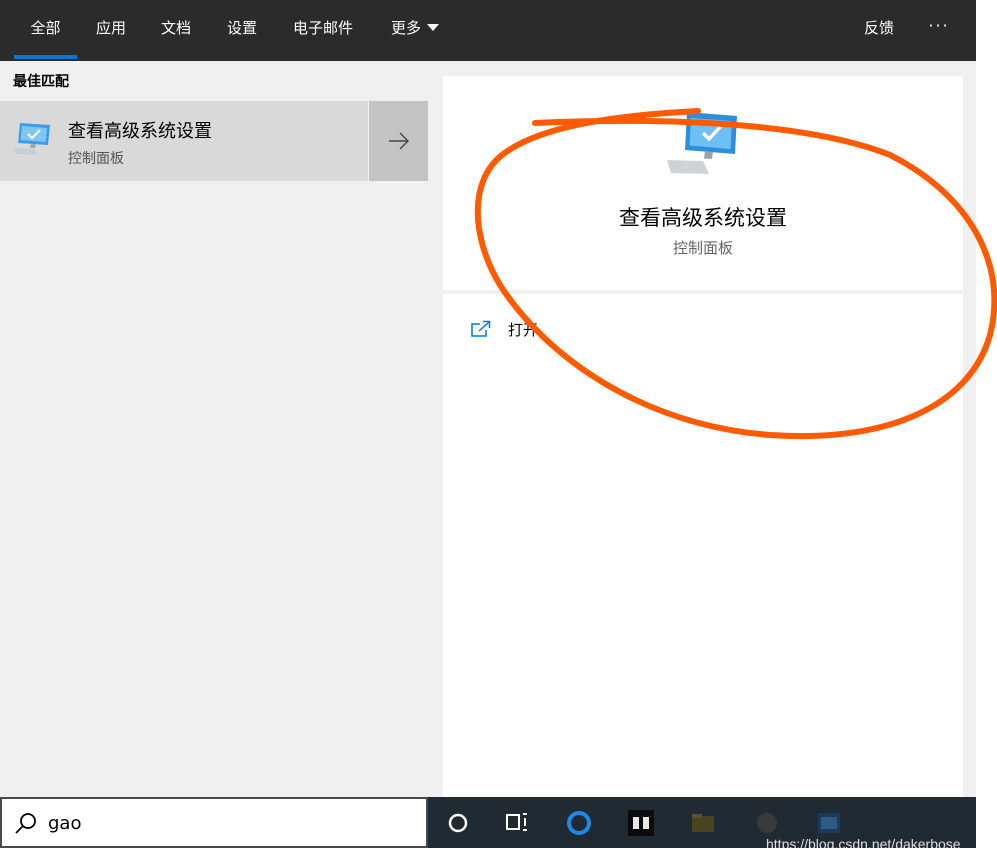  Describe the element at coordinates (458, 823) in the screenshot. I see `cortana-icon` at that location.